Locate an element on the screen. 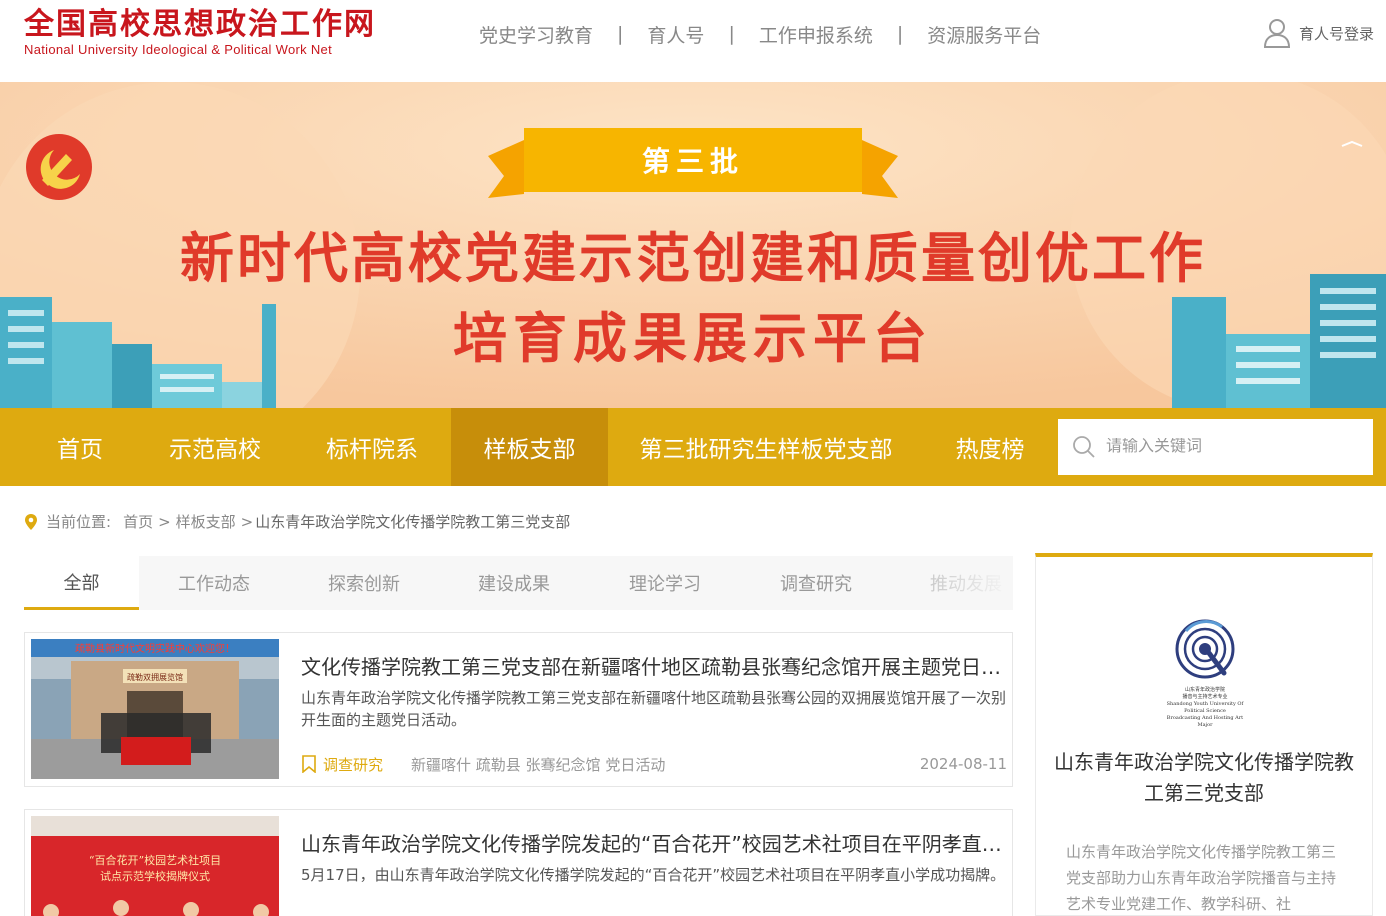 The image size is (1386, 916). top-nav: 党史学习教育 | 育人号 | 工作申报系统 | 资源服务平台 is located at coordinates (760, 34).